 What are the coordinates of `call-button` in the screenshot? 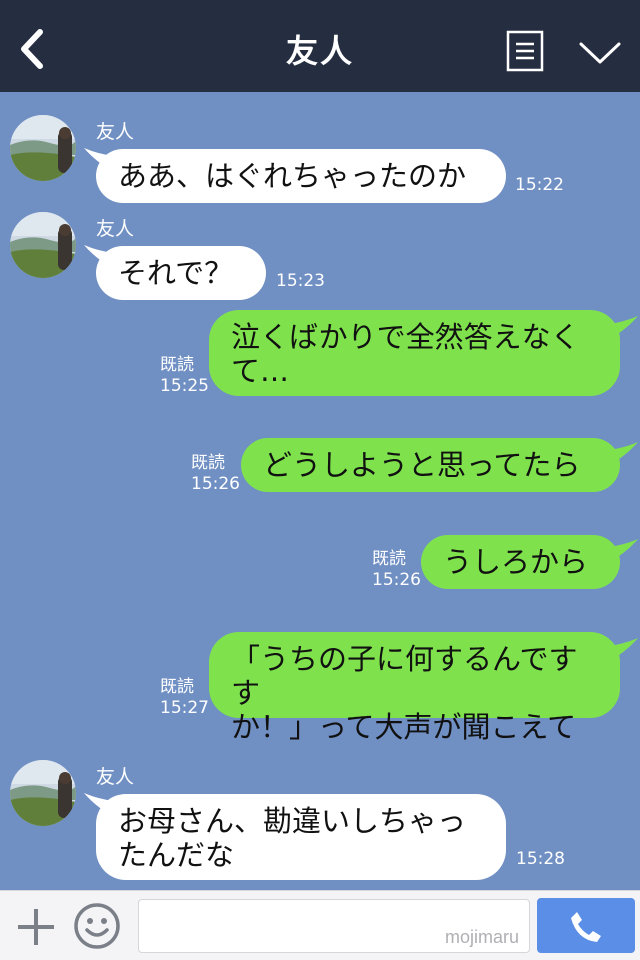 It's located at (586, 925).